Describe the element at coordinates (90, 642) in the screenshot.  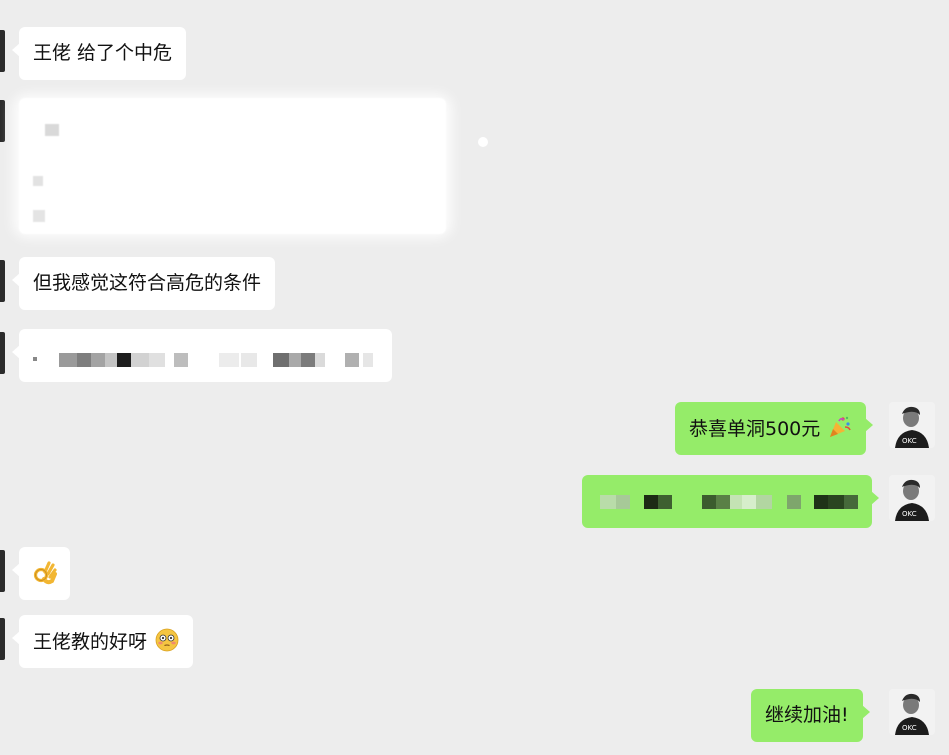
I see `message-text: 王佬教的好呀` at that location.